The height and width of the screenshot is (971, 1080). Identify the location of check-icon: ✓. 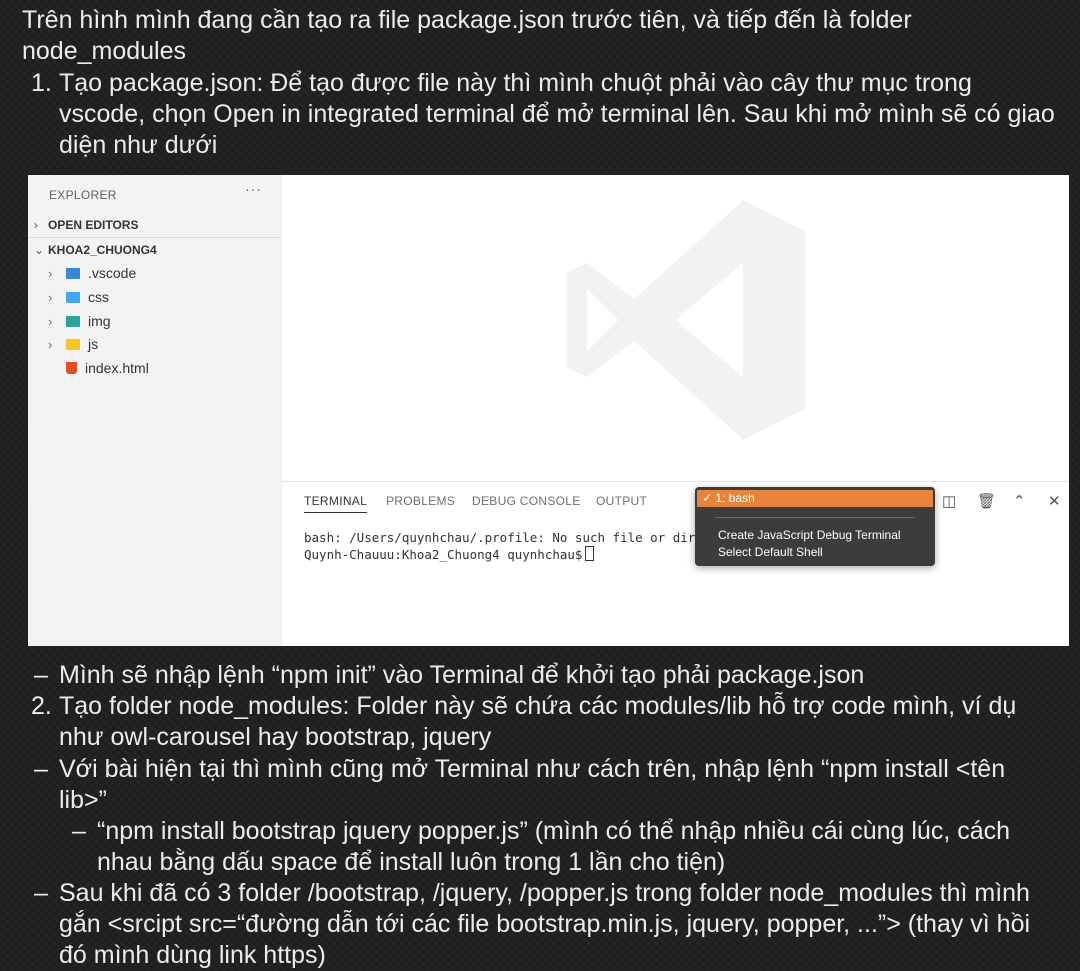
(709, 498).